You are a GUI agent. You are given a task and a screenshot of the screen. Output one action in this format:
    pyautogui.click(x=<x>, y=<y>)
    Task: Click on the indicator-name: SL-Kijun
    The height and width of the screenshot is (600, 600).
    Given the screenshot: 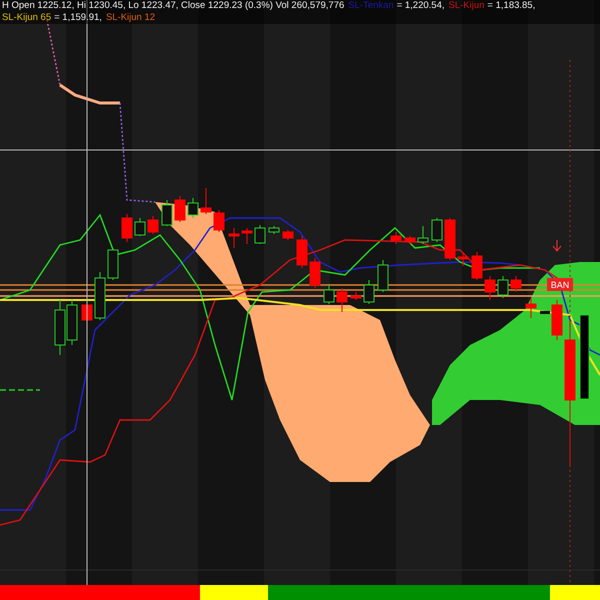 What is the action you would take?
    pyautogui.click(x=466, y=6)
    